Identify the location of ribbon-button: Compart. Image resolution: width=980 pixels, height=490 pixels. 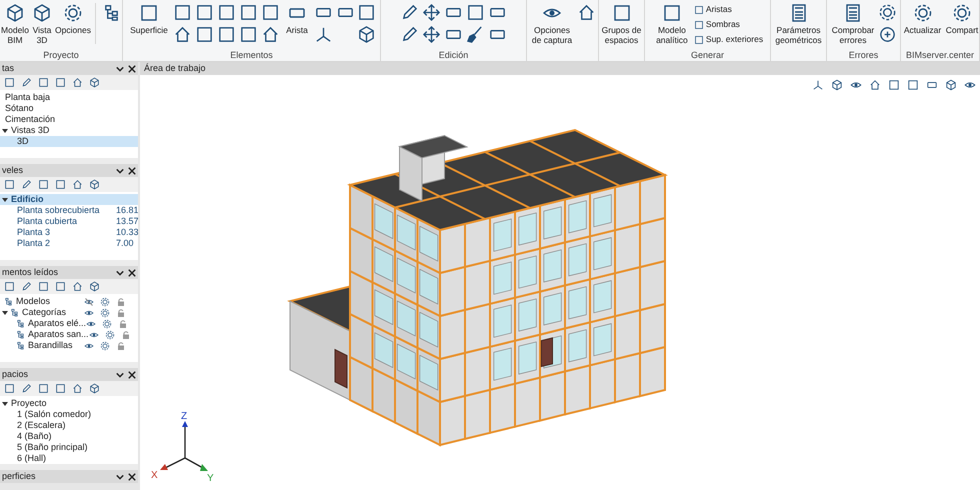
(962, 19).